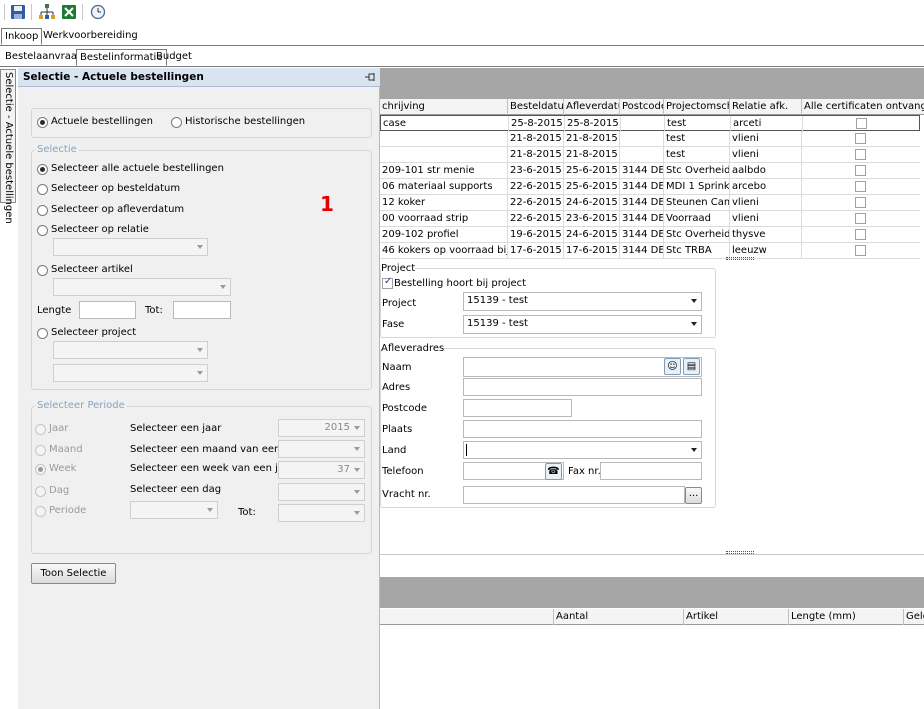  What do you see at coordinates (462, 13) in the screenshot?
I see `toolbar` at bounding box center [462, 13].